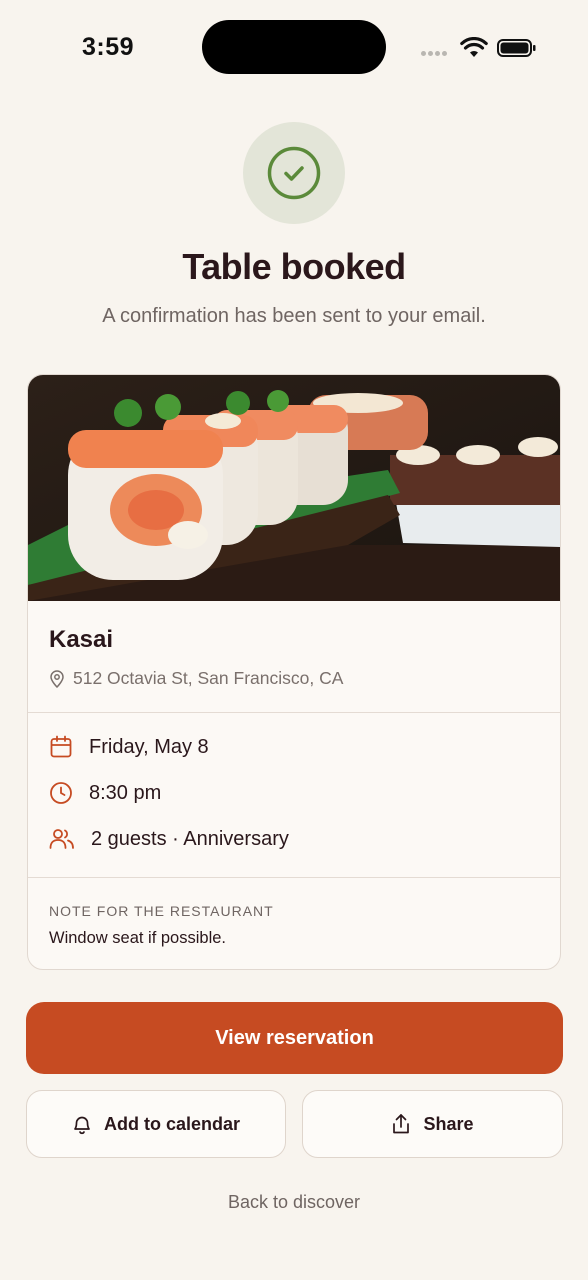  What do you see at coordinates (82, 1125) in the screenshot?
I see `bell-icon` at bounding box center [82, 1125].